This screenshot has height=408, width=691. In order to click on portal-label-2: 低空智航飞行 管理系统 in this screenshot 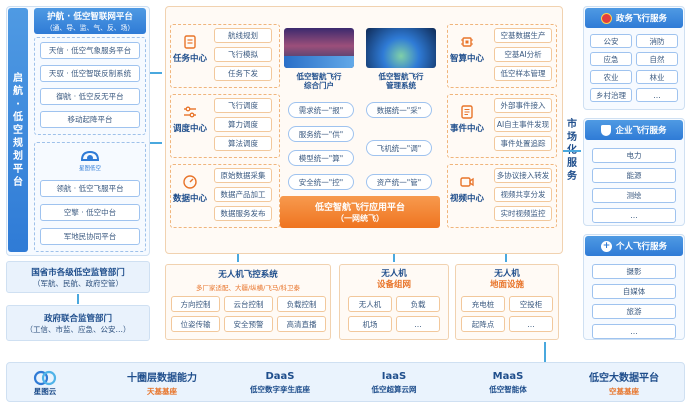, I will do `click(401, 81)`.